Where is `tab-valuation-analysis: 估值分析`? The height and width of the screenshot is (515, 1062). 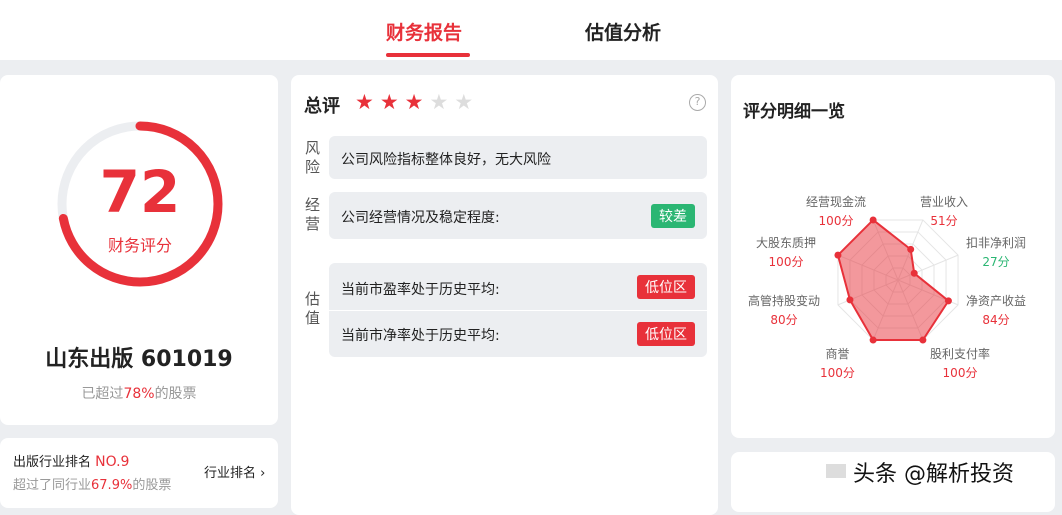
tab-valuation-analysis: 估值分析 is located at coordinates (623, 31).